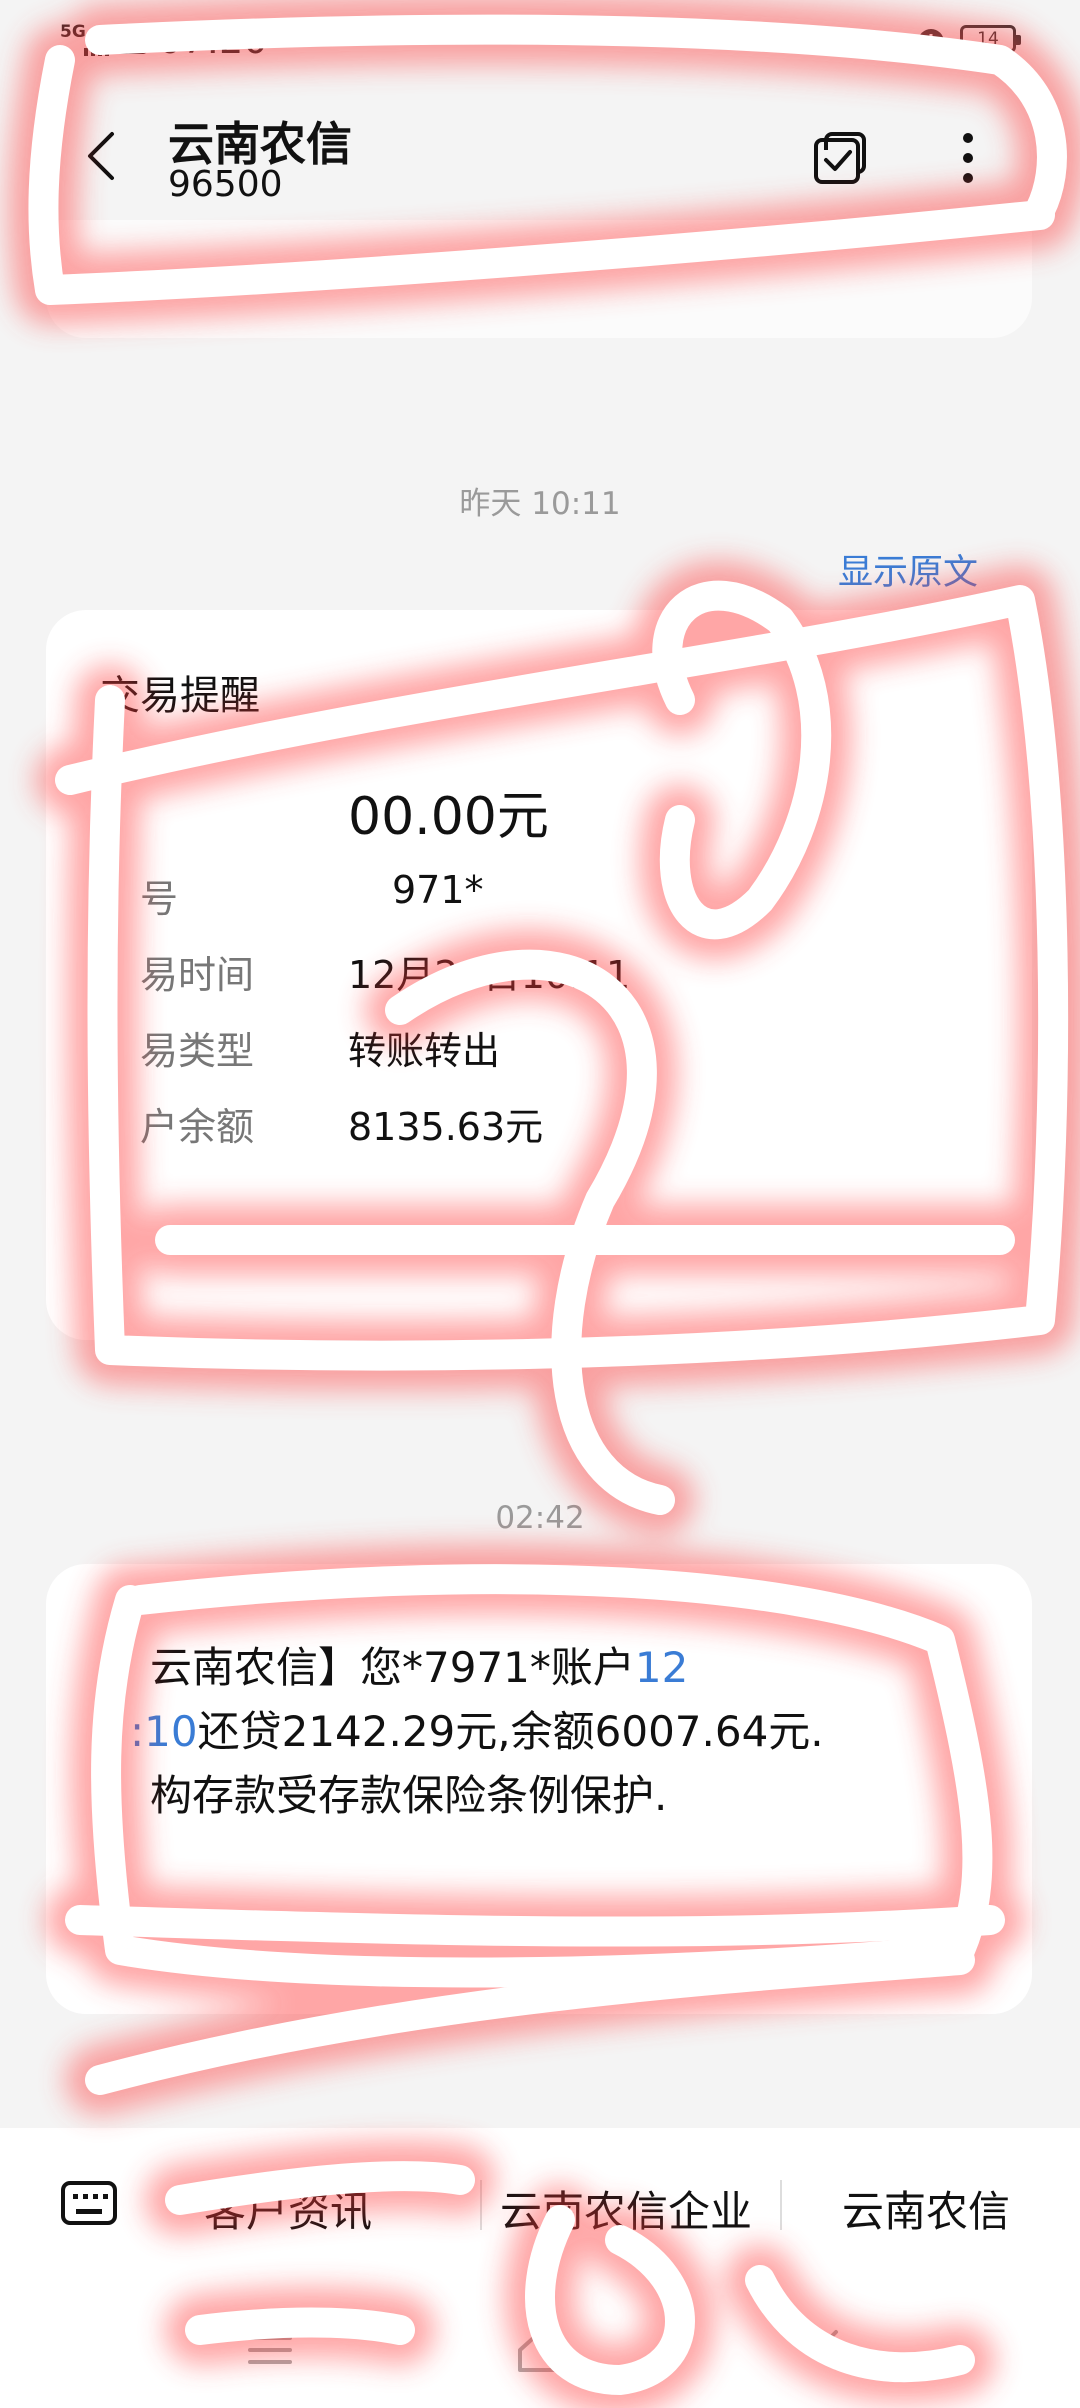 Image resolution: width=1080 pixels, height=2408 pixels. What do you see at coordinates (990, 39) in the screenshot?
I see `battery-indicator: 14` at bounding box center [990, 39].